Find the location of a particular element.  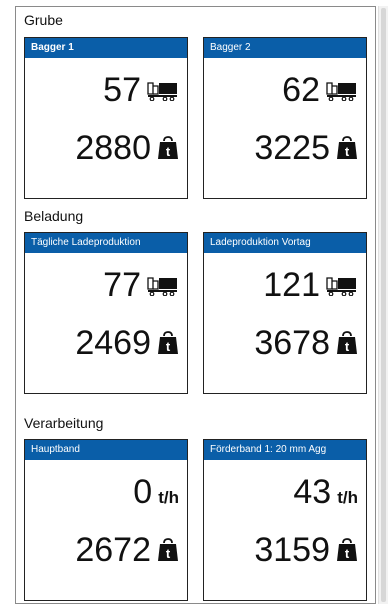

truck-count-value: 57 is located at coordinates (122, 90).